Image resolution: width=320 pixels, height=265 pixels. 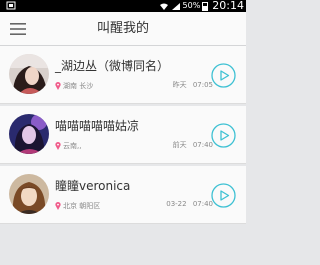 I want to click on location-text: 云南,,, so click(x=72, y=146).